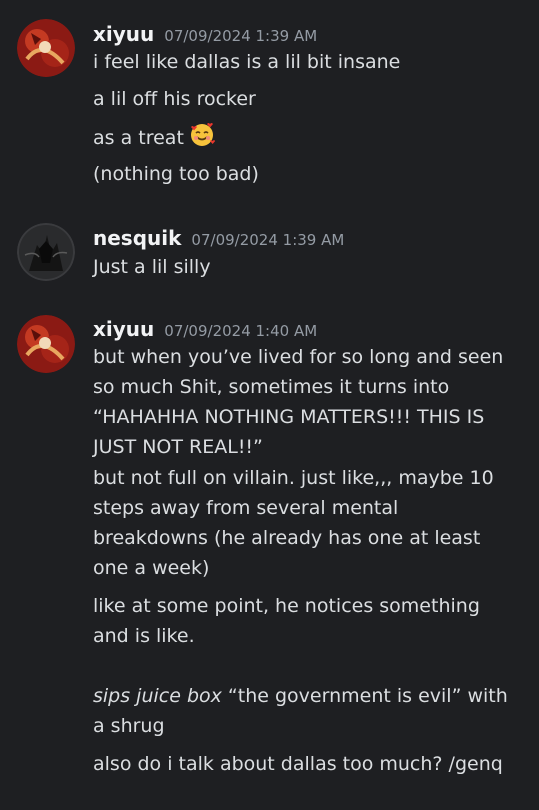 This screenshot has height=810, width=539. What do you see at coordinates (246, 508) in the screenshot?
I see `message-line: steps away from several mental` at bounding box center [246, 508].